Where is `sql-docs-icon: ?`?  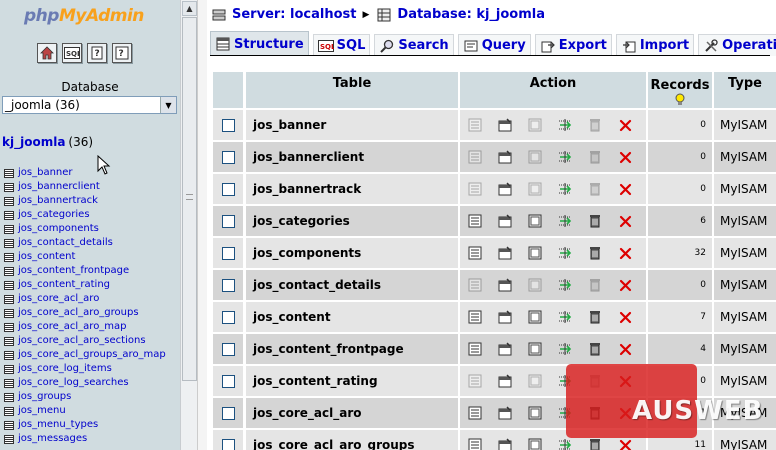
sql-docs-icon: ? is located at coordinates (122, 53).